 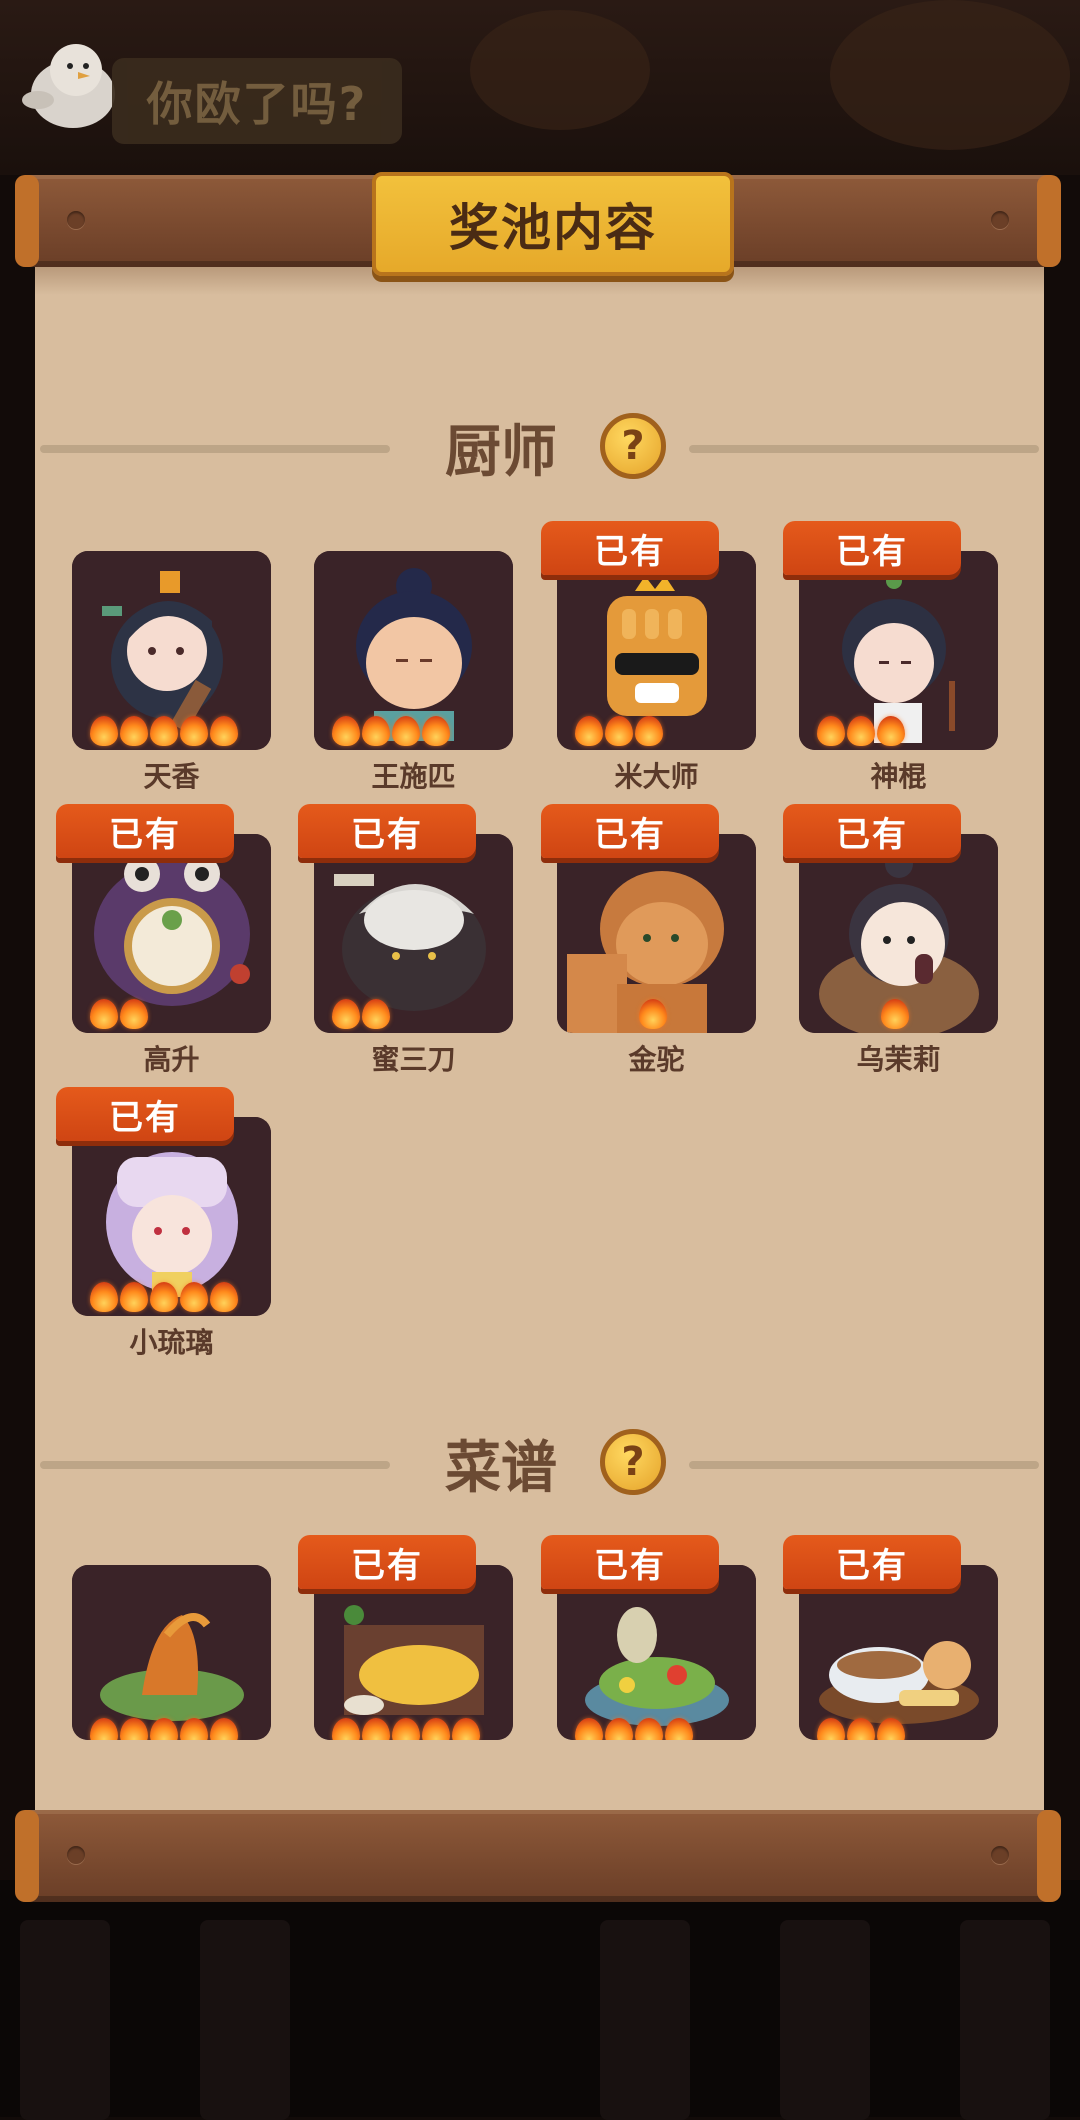 I want to click on chef-card-tianxiang, so click(x=171, y=650).